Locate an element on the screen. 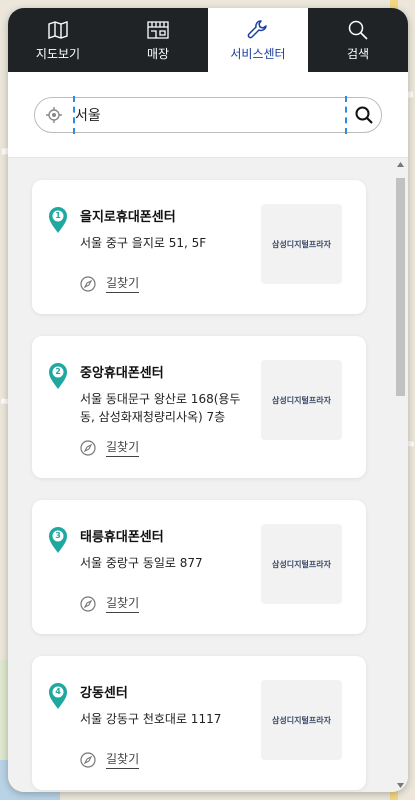  tab-bar: 지도보기 매장 서비스센터 검색 is located at coordinates (208, 40).